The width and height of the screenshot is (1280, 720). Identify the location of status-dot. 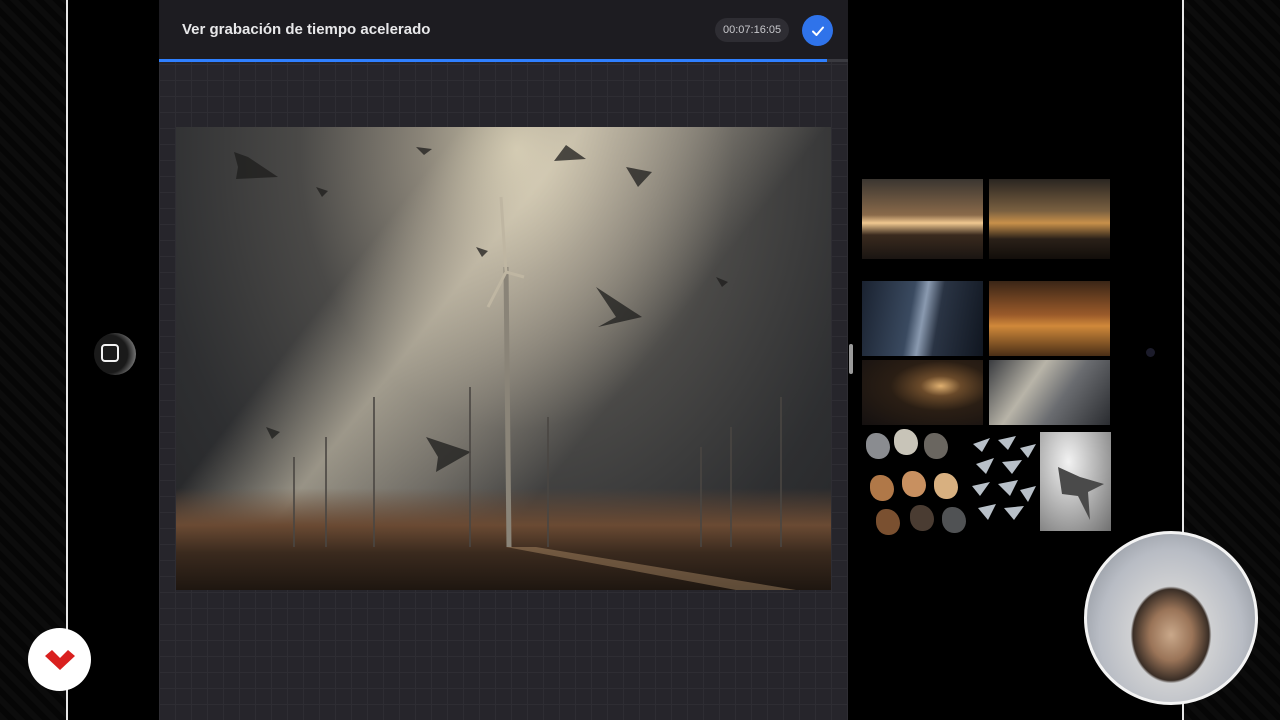
(1150, 352).